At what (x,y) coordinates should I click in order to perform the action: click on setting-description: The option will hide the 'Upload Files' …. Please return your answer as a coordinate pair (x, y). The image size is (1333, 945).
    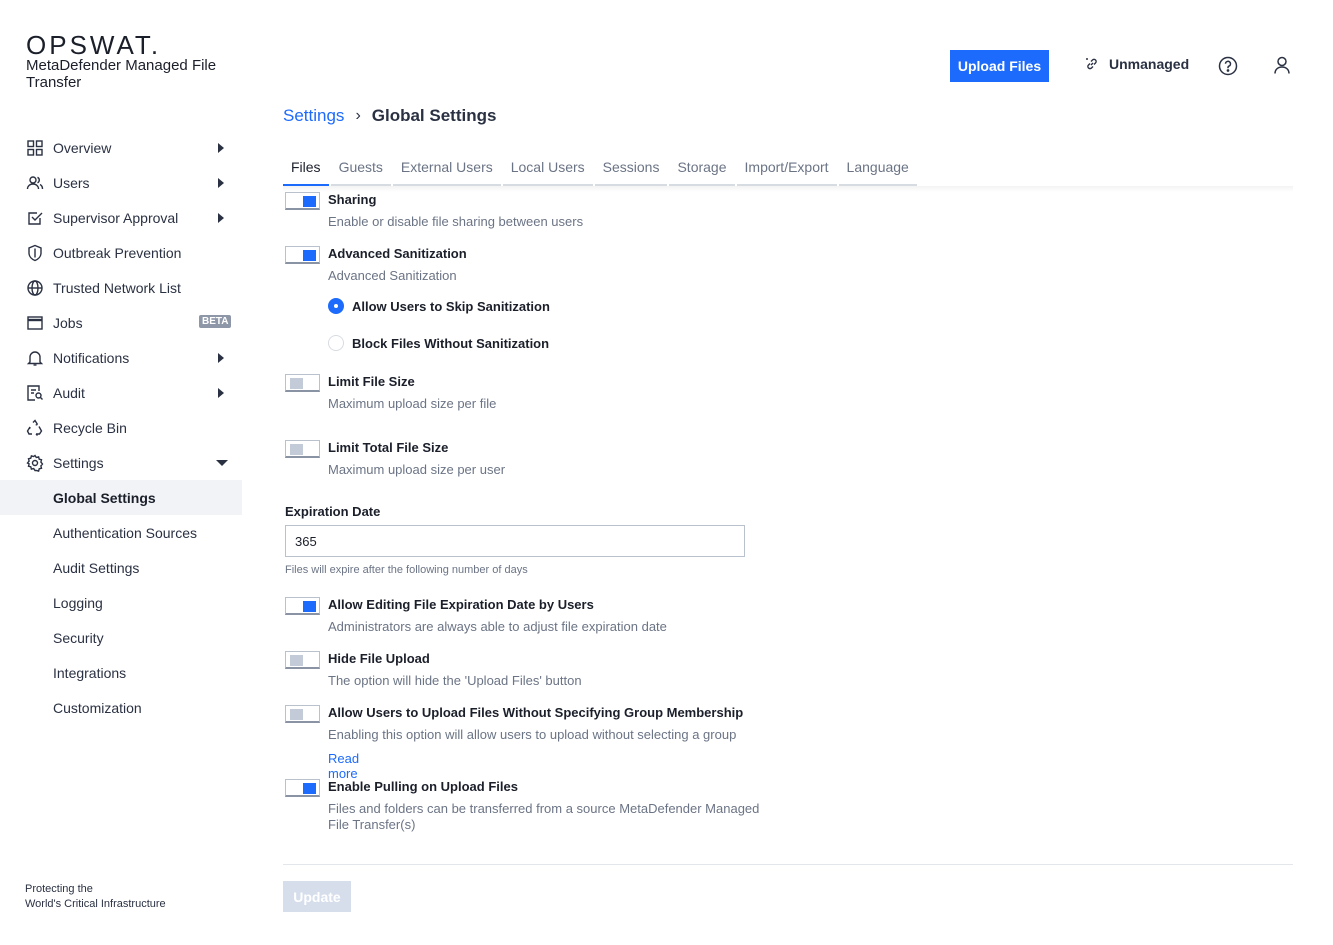
    Looking at the image, I should click on (455, 680).